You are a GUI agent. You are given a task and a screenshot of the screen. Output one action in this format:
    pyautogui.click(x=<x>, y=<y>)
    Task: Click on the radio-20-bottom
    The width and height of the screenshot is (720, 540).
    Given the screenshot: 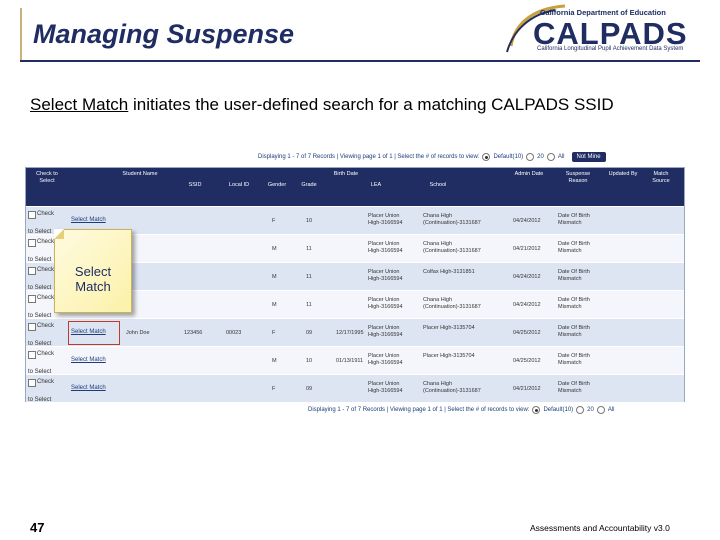 What is the action you would take?
    pyautogui.click(x=580, y=410)
    